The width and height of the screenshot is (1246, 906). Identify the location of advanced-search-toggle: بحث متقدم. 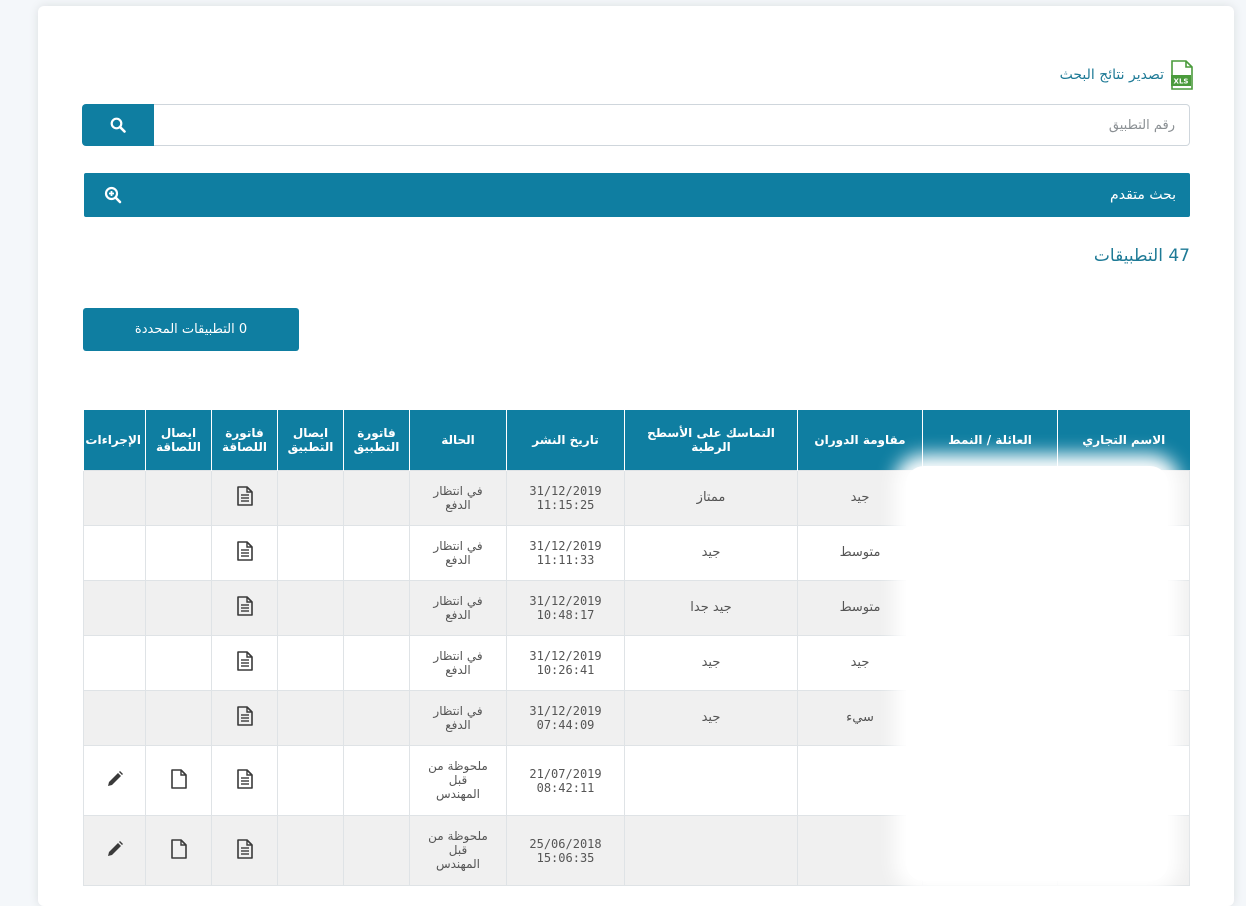
(637, 195).